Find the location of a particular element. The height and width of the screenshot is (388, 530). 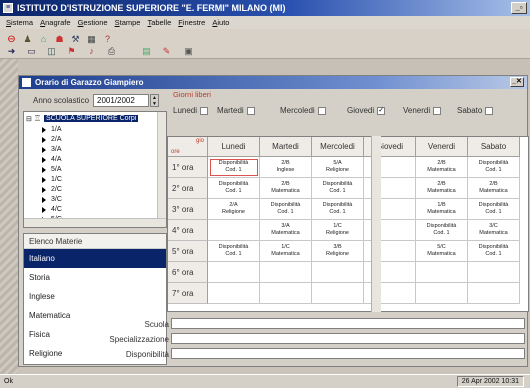

arrow-icon: ➜ is located at coordinates (11, 51).